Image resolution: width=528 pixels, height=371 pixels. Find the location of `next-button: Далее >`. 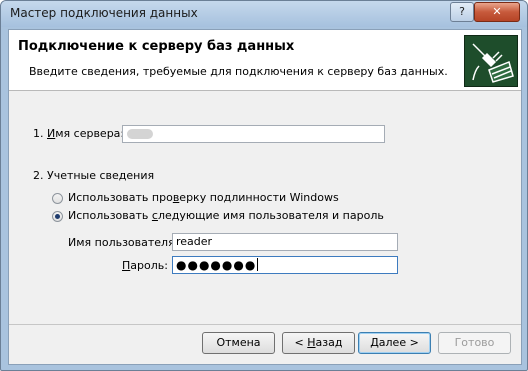

next-button: Далее > is located at coordinates (394, 343).